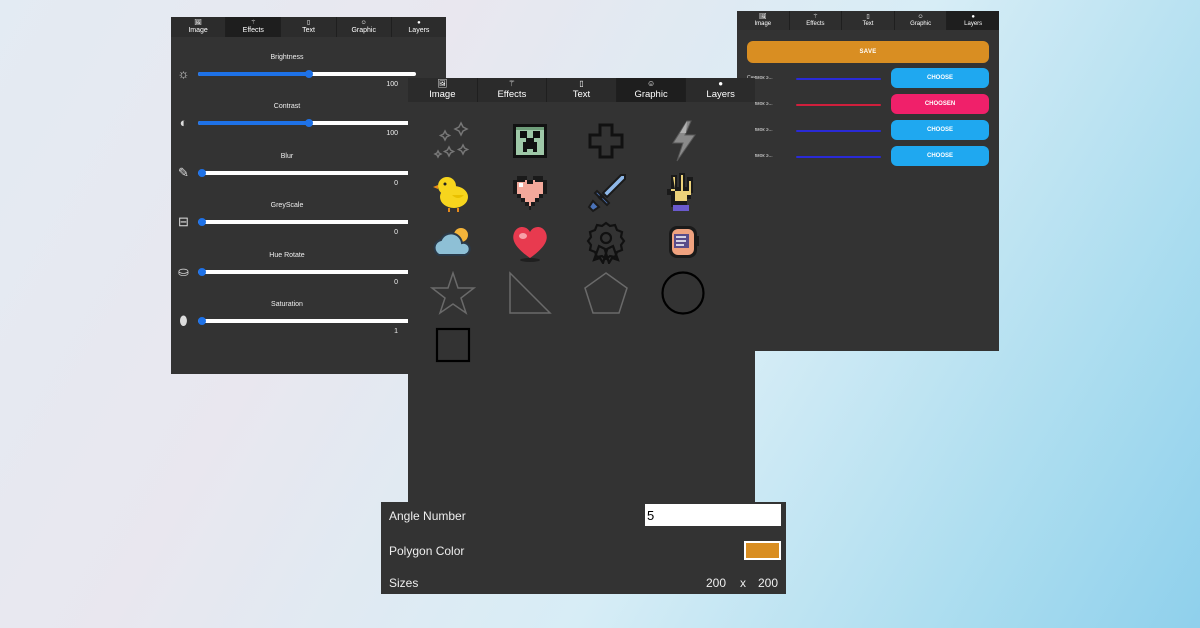 Image resolution: width=1200 pixels, height=628 pixels. I want to click on cross-outline-icon, so click(606, 141).